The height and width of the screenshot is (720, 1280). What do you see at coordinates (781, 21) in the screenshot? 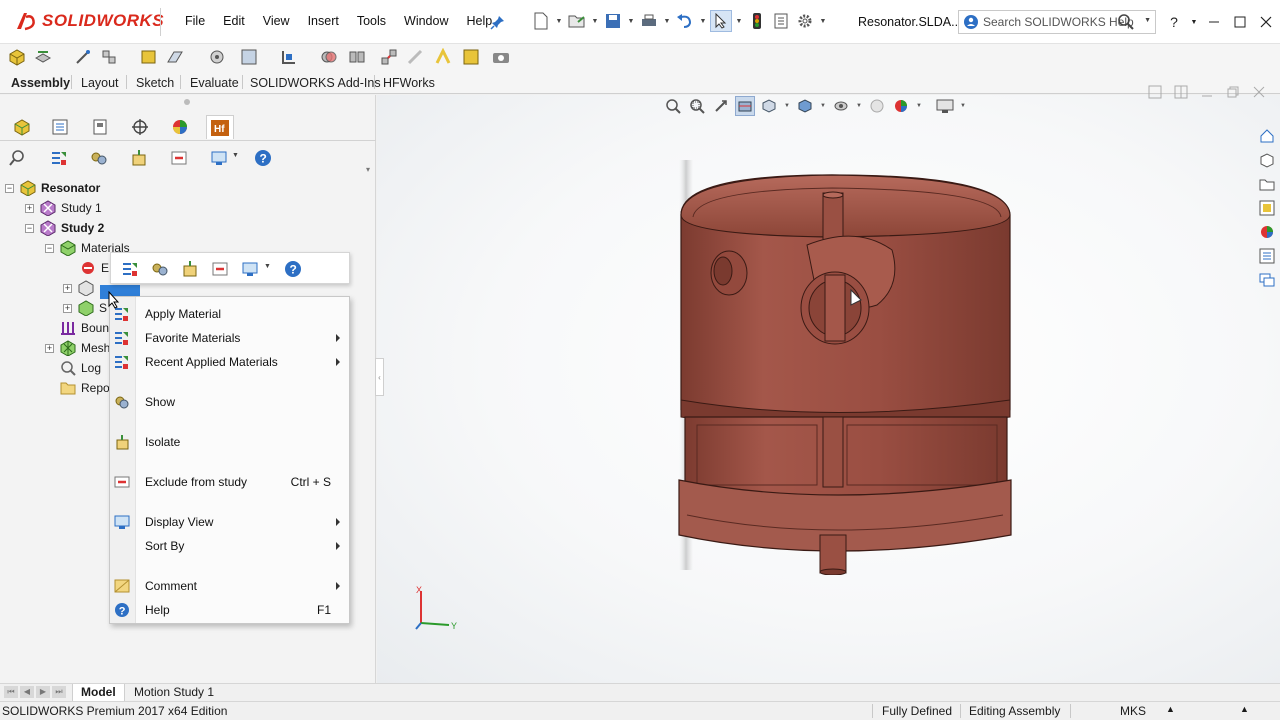
I see `file-properties-icon` at bounding box center [781, 21].